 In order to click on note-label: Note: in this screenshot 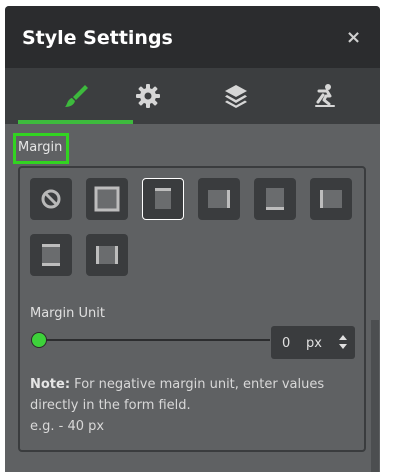, I will do `click(50, 384)`.